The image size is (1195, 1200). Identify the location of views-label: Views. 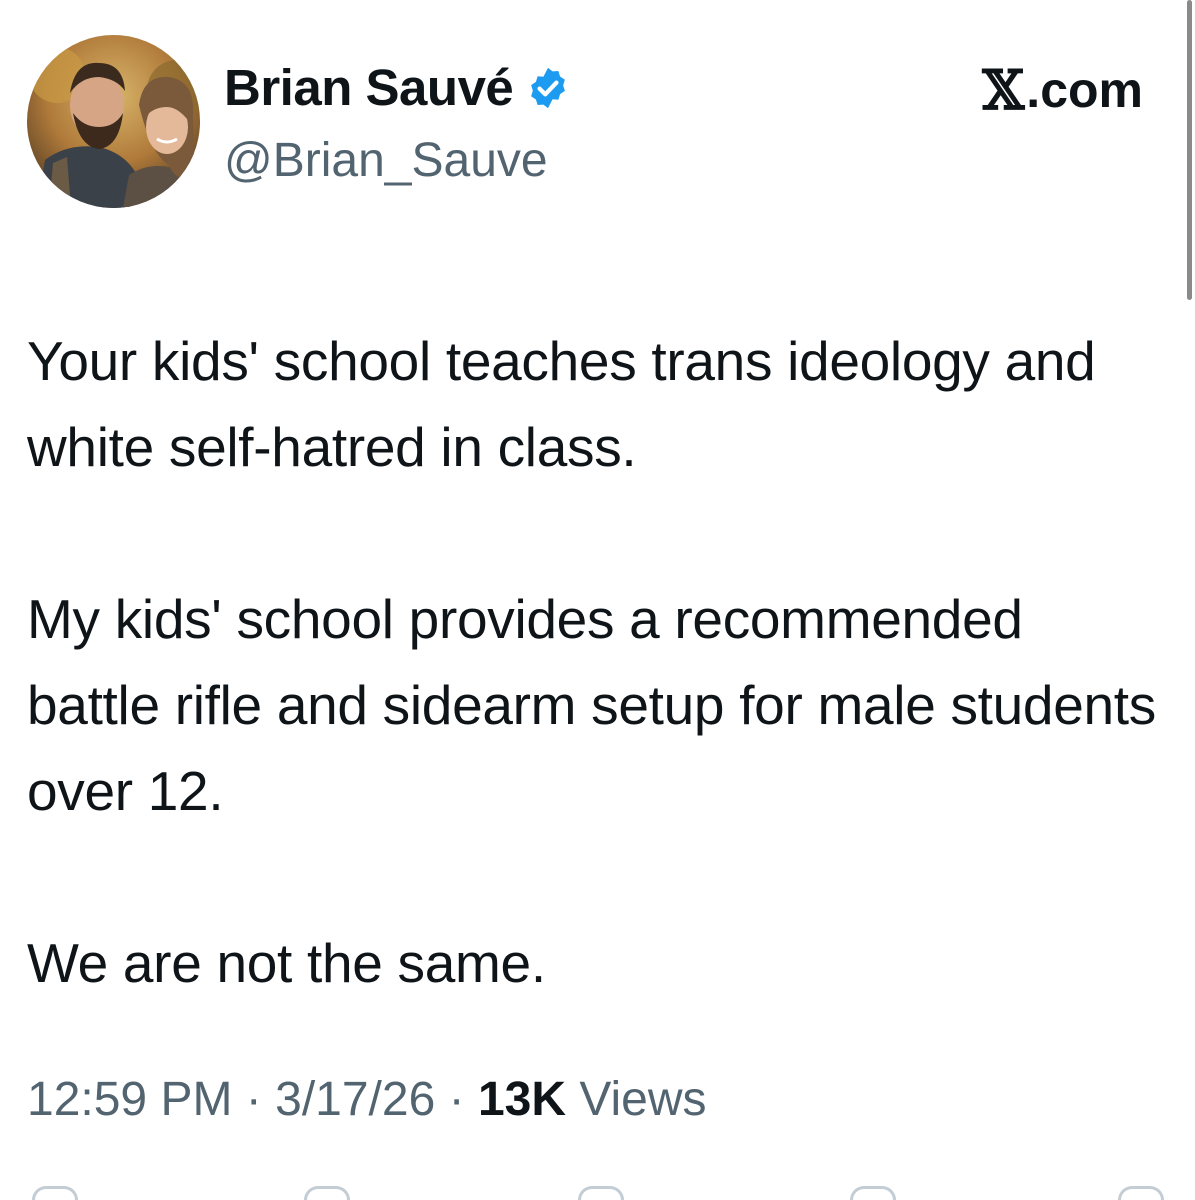
(643, 1099).